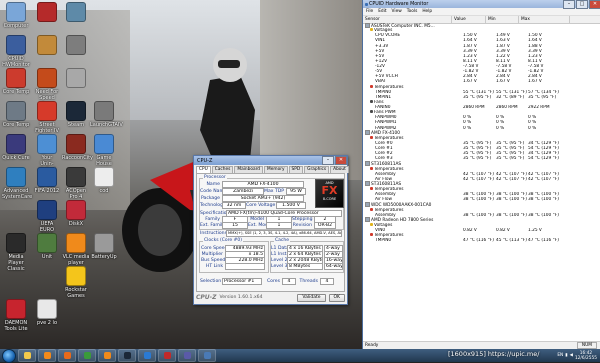 Image resolution: width=600 pixels, height=363 pixels. I want to click on max-tdp: 95 W, so click(296, 191).